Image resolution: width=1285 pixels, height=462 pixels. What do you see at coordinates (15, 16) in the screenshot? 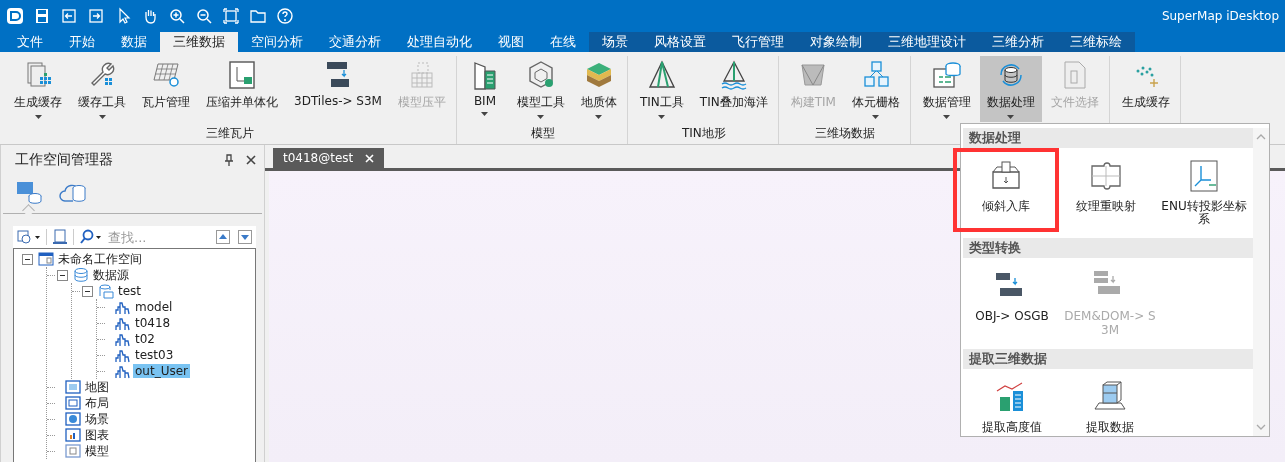
I see `app-logo-icon` at bounding box center [15, 16].